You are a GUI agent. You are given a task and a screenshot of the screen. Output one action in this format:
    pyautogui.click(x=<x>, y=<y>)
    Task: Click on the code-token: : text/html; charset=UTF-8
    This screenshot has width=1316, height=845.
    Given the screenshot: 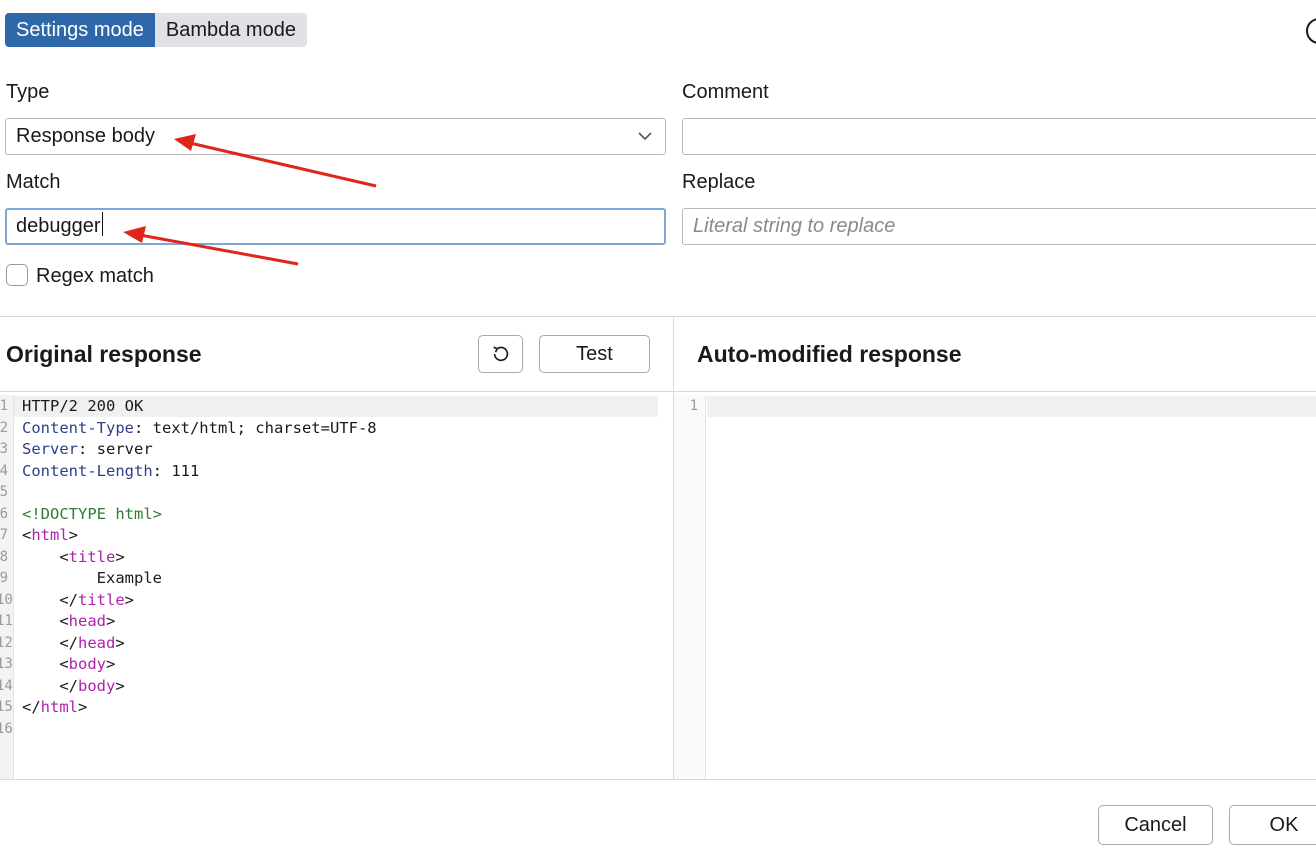 What is the action you would take?
    pyautogui.click(x=255, y=427)
    